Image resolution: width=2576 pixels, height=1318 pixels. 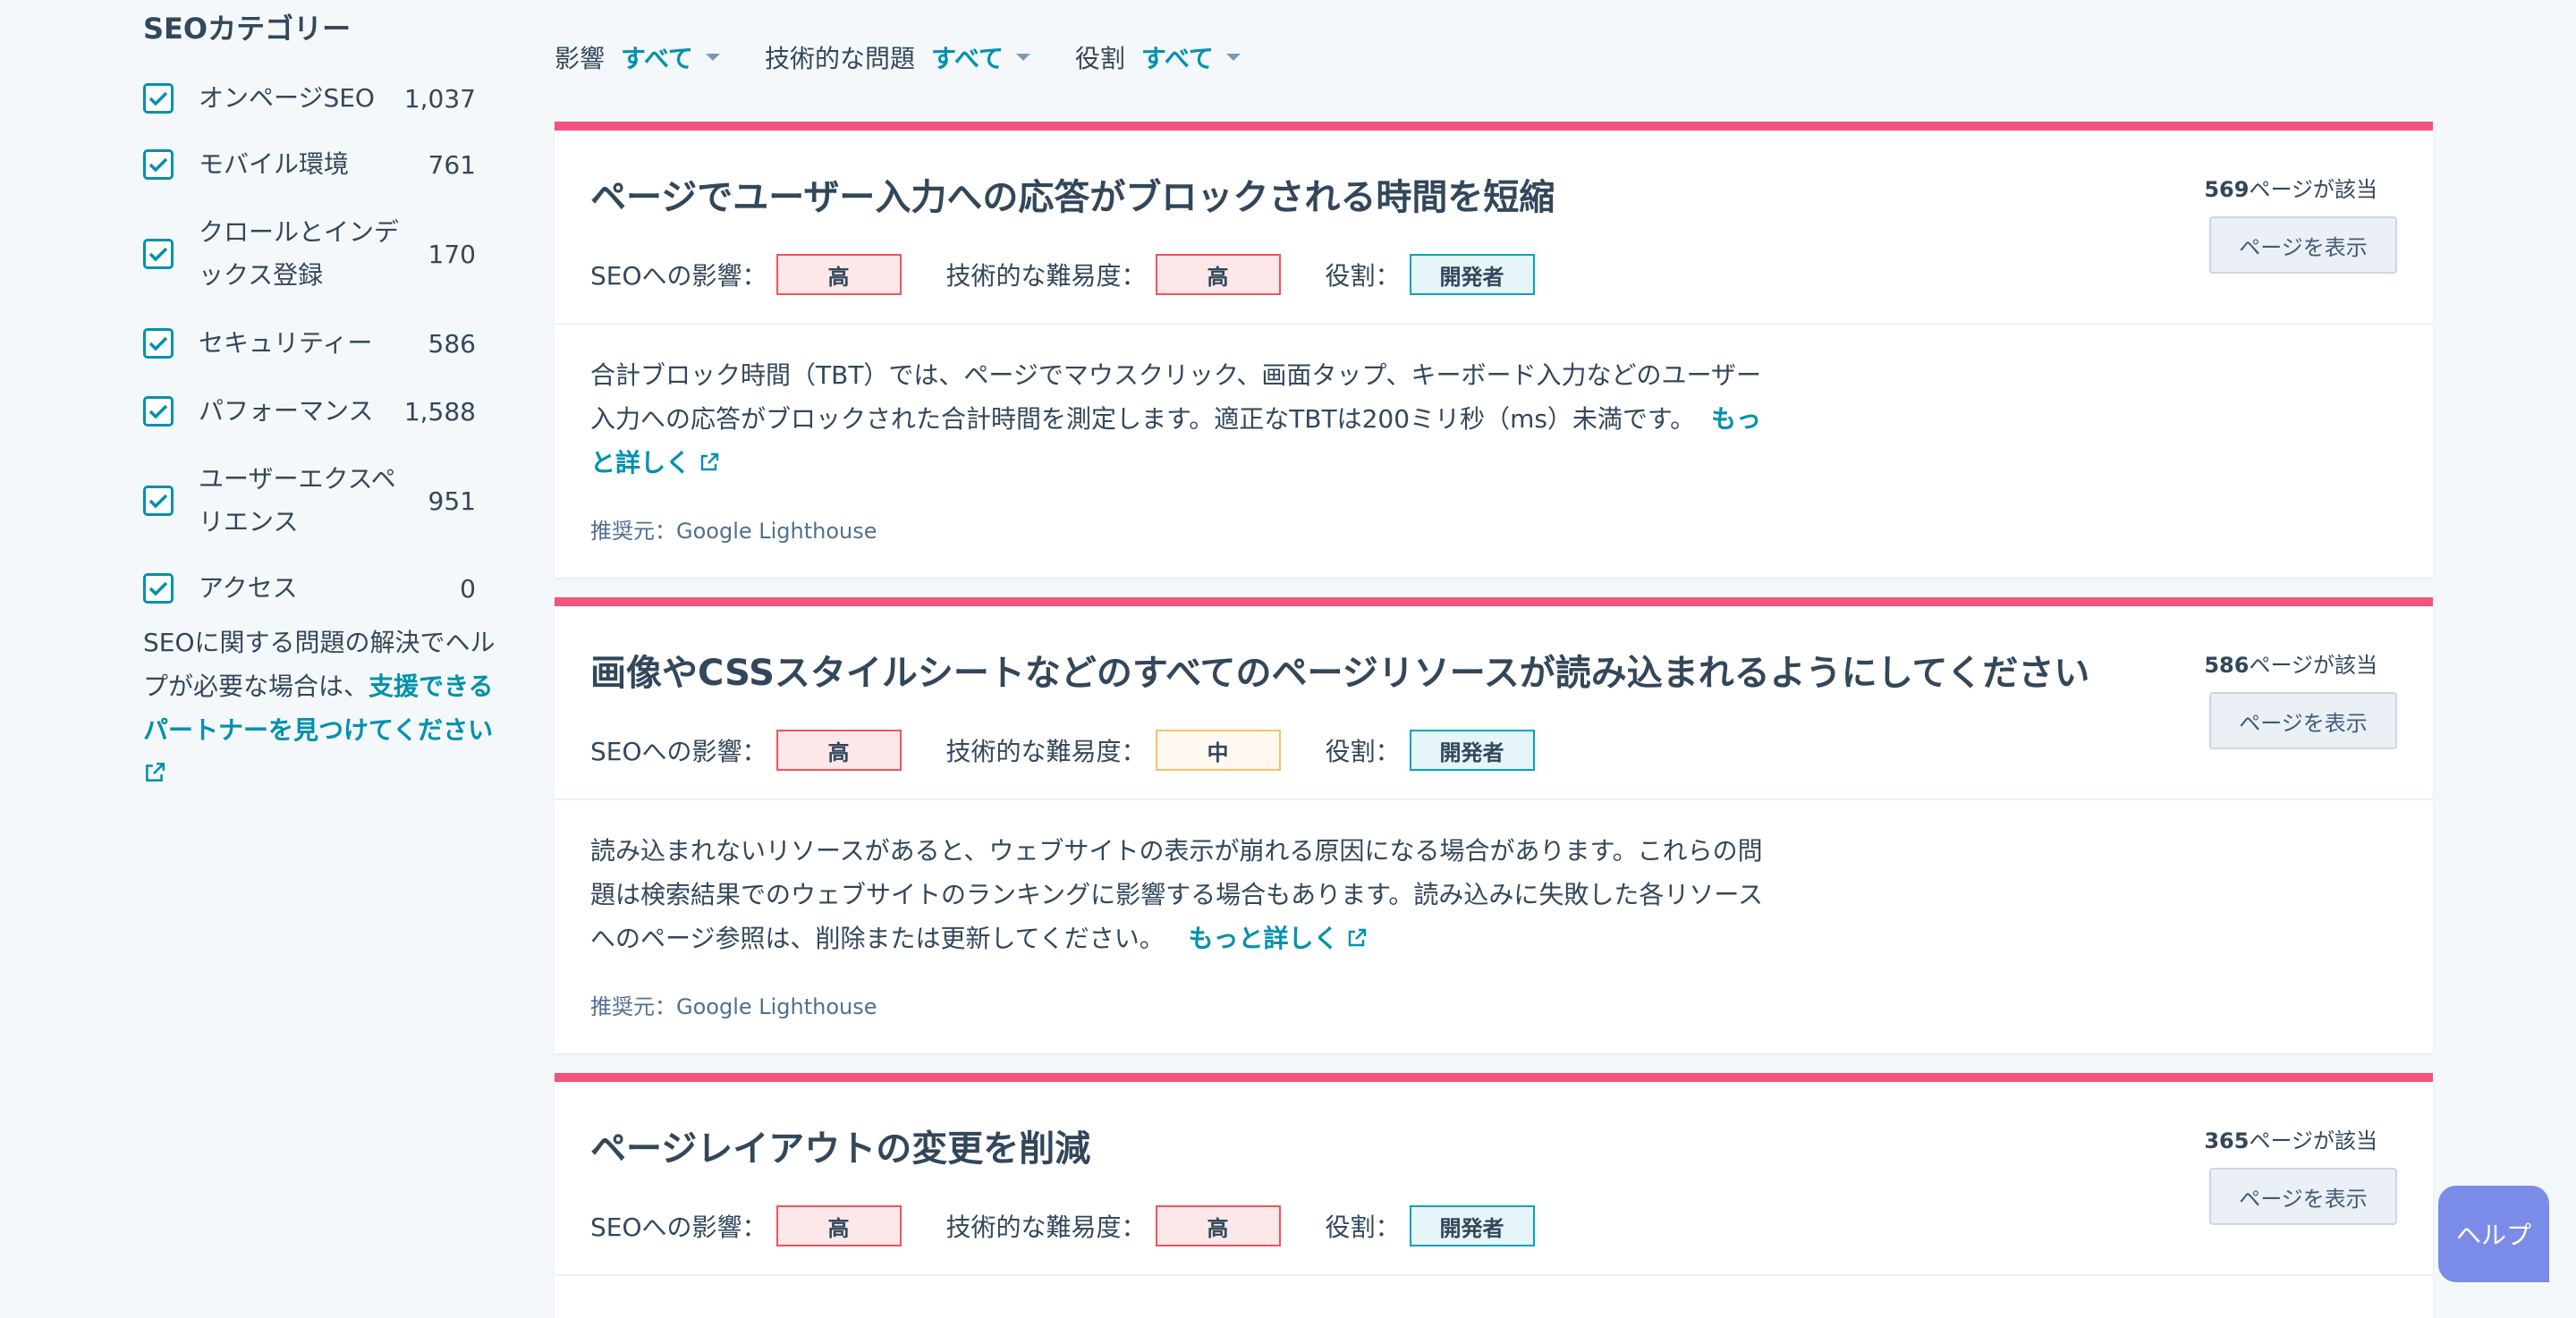 What do you see at coordinates (247, 29) in the screenshot?
I see `sidebar-title: SEOカテゴリー` at bounding box center [247, 29].